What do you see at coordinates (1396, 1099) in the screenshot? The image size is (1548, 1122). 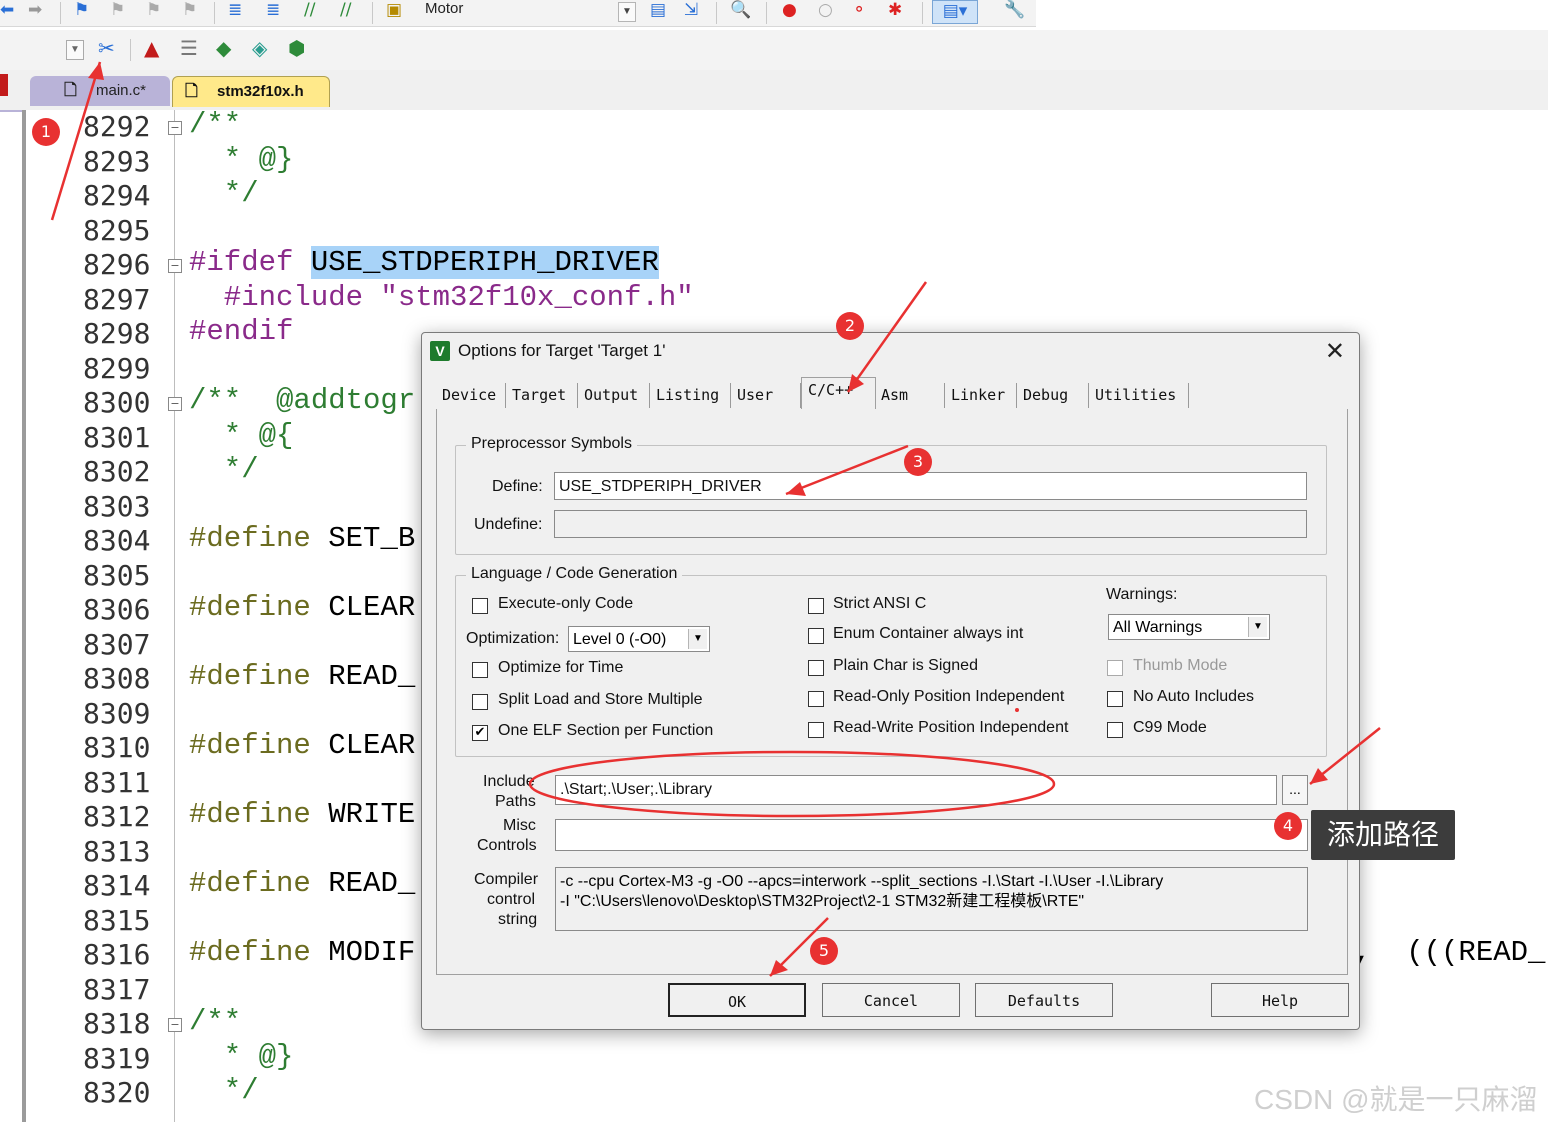 I see `watermark: CSDN @就是一只麻溜` at bounding box center [1396, 1099].